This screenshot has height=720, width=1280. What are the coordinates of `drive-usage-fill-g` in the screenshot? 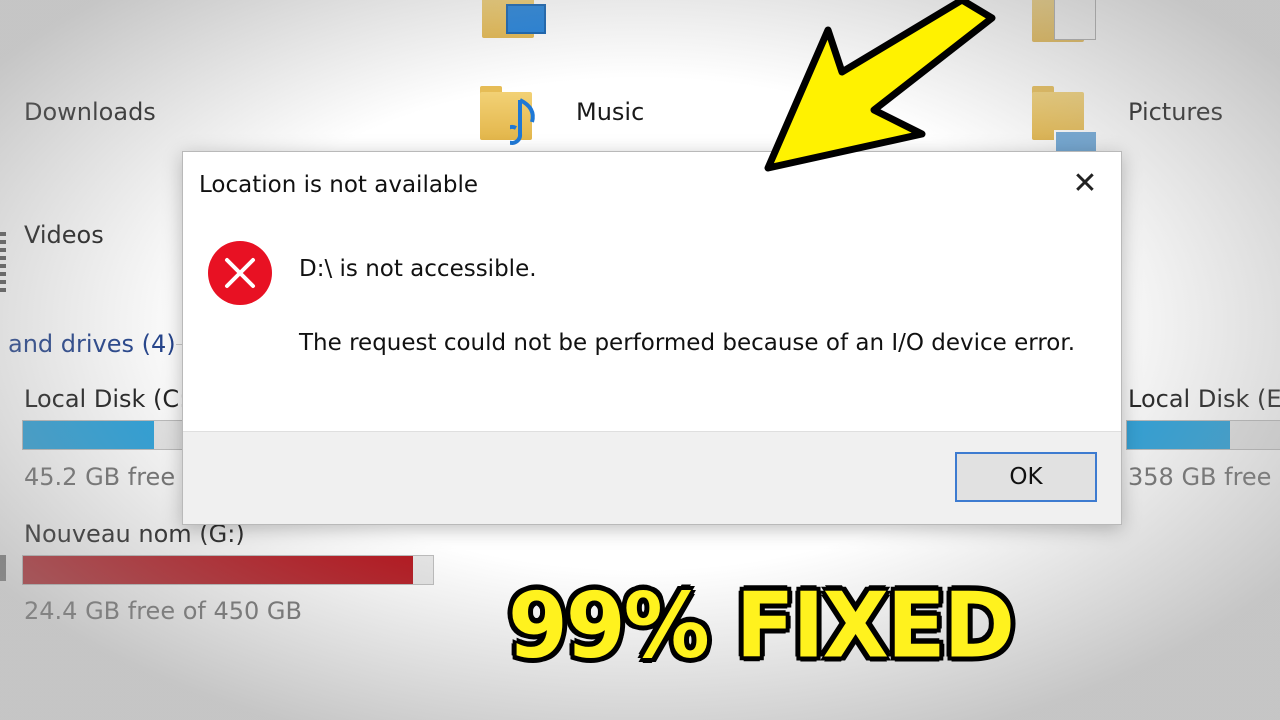 It's located at (218, 570).